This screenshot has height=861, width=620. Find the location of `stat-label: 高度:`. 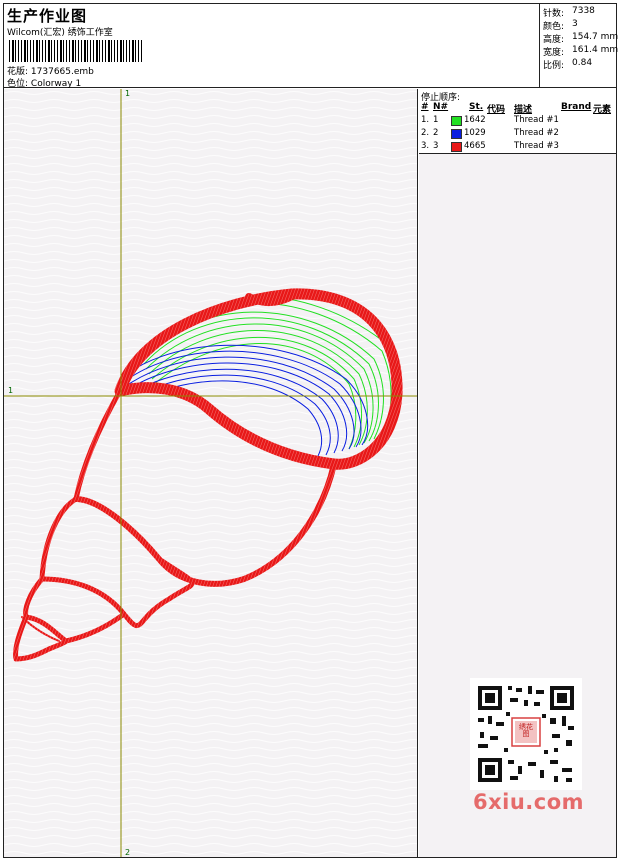

stat-label: 高度: is located at coordinates (554, 40).